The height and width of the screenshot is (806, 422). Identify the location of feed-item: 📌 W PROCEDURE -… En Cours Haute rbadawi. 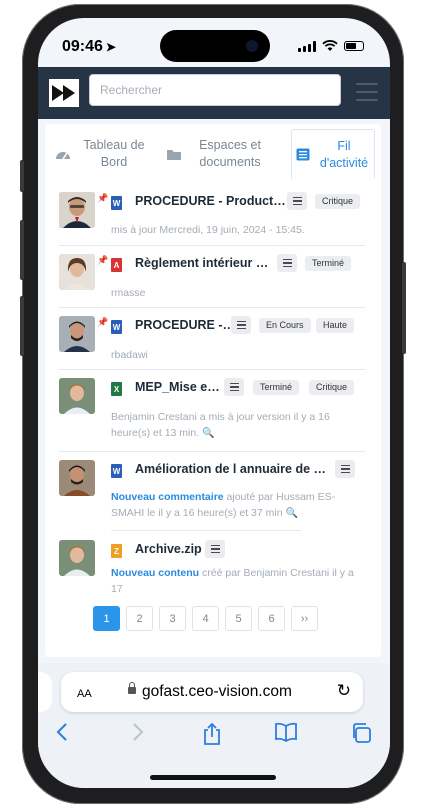
(212, 339).